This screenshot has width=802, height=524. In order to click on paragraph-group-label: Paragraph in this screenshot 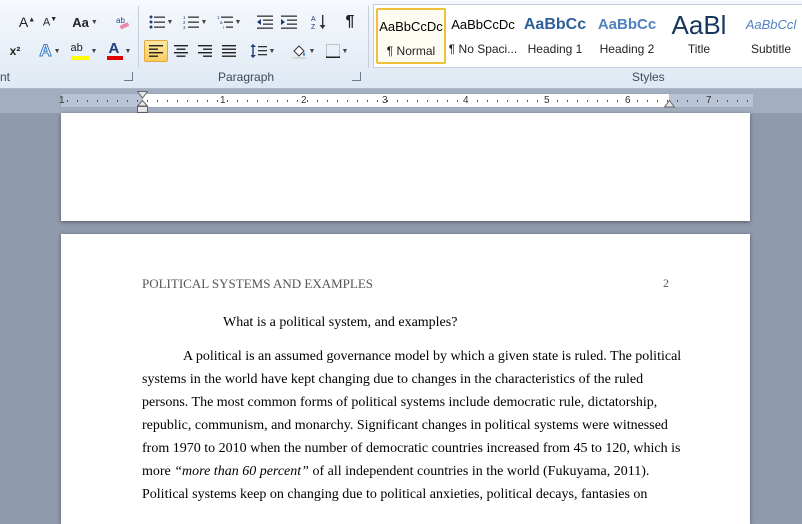, I will do `click(246, 77)`.